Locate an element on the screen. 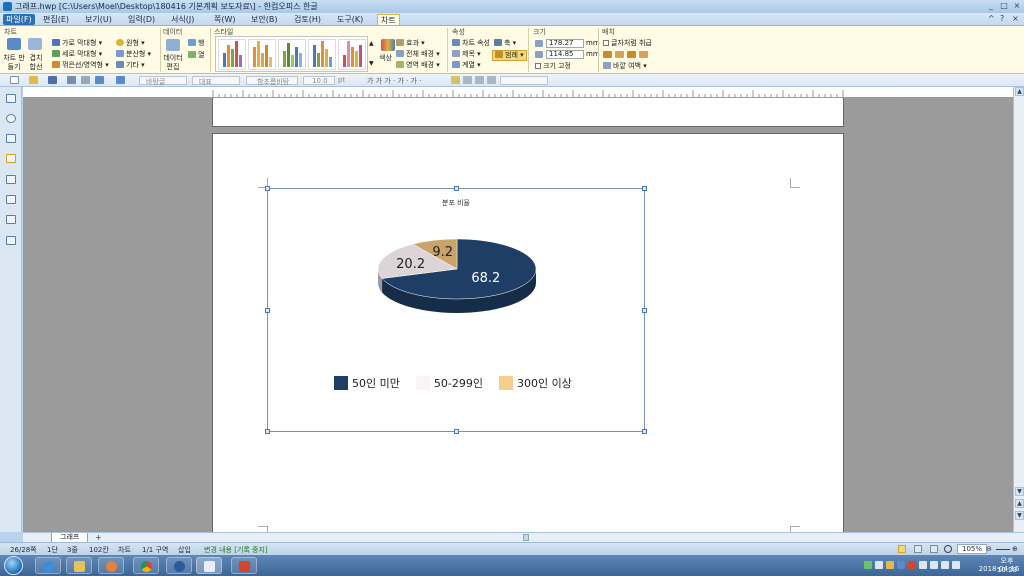  ime-icon is located at coordinates (879, 565).